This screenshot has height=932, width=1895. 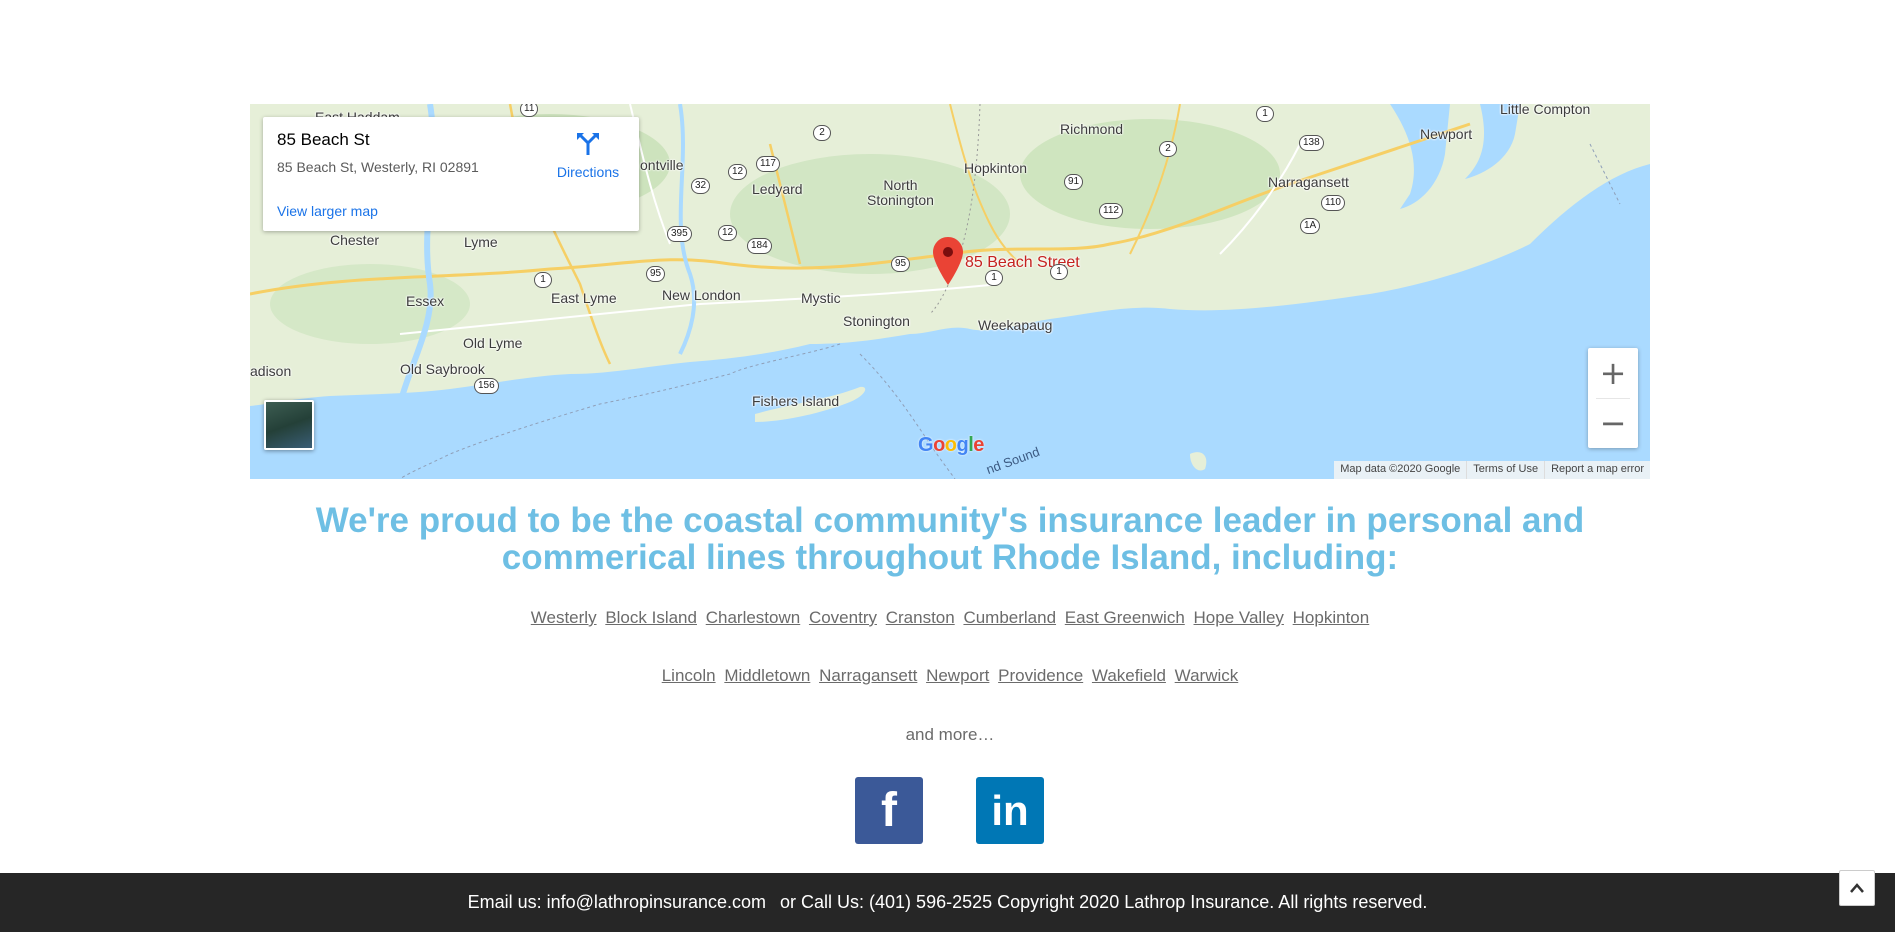 I want to click on place-east-lyme: East Lyme, so click(x=584, y=298).